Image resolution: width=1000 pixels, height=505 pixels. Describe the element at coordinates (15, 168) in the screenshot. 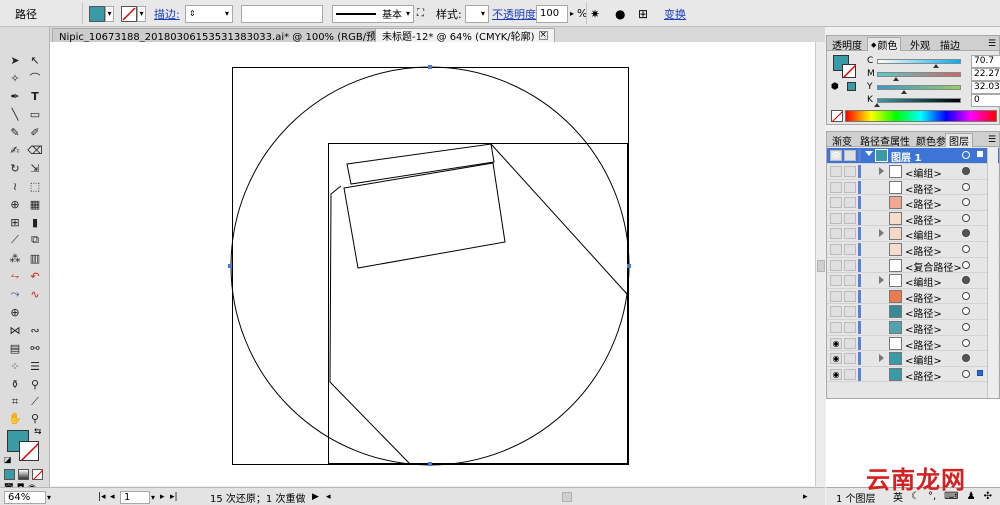

I see `rotate-tool-icon: ↻` at that location.